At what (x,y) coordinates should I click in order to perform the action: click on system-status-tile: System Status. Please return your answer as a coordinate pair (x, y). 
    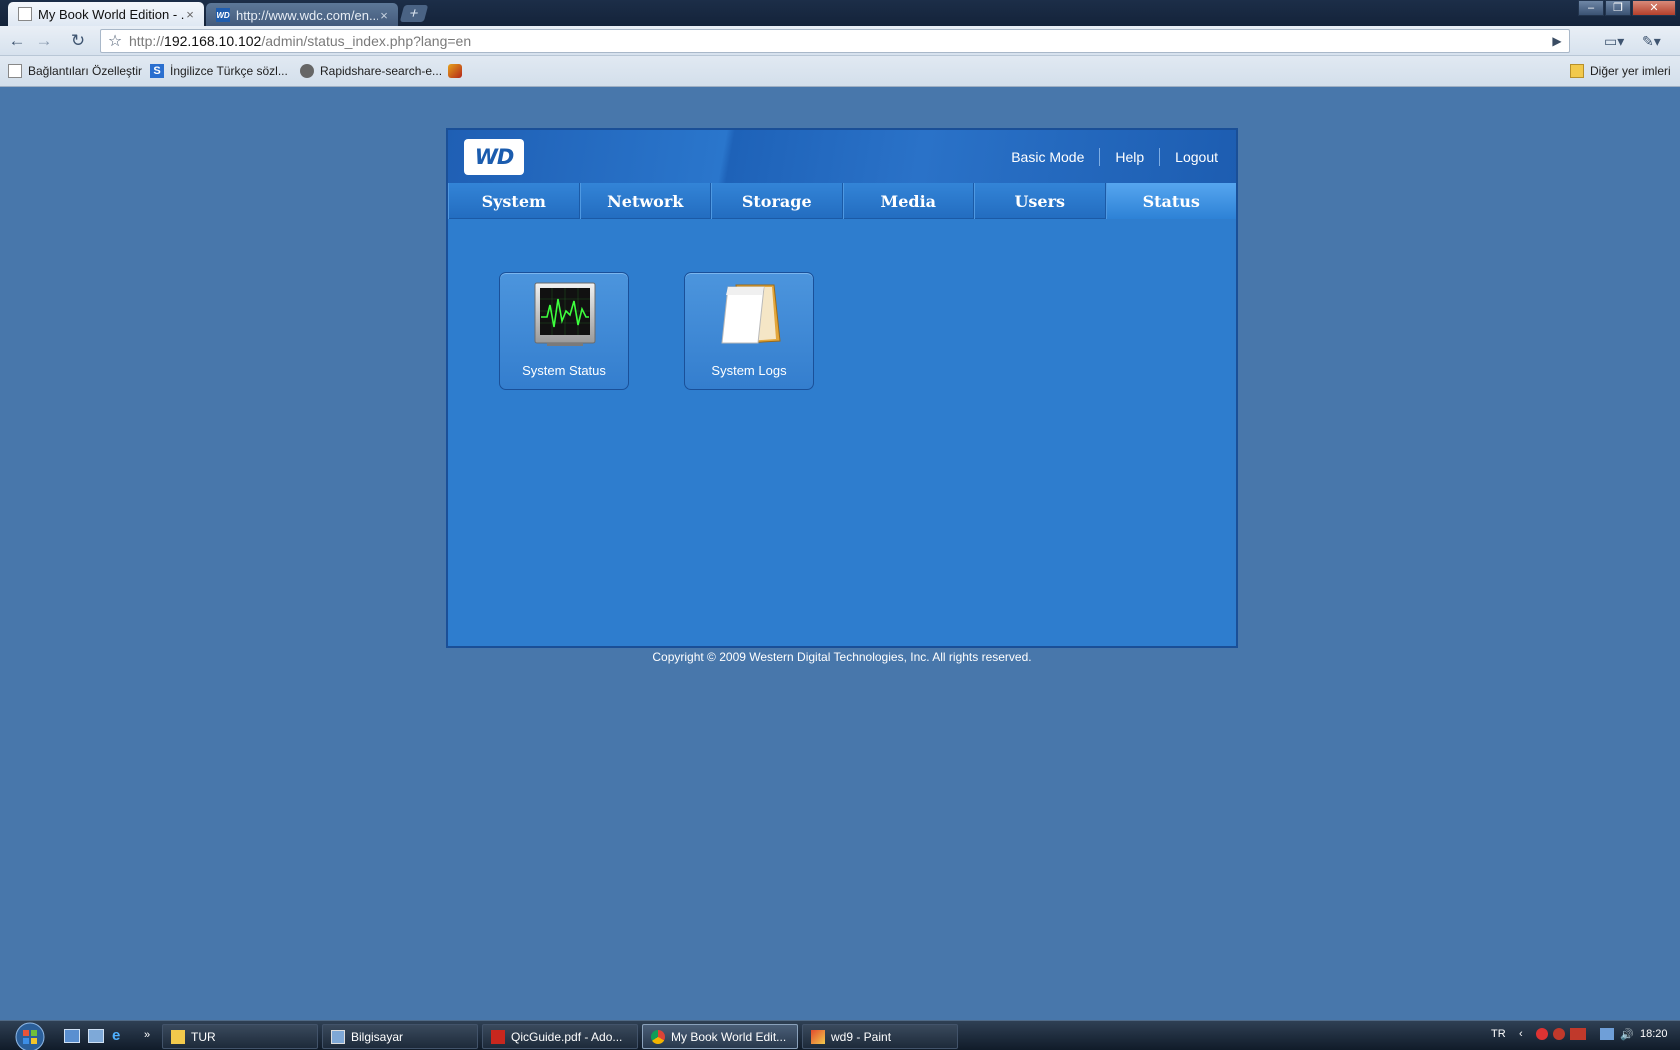
    Looking at the image, I should click on (564, 331).